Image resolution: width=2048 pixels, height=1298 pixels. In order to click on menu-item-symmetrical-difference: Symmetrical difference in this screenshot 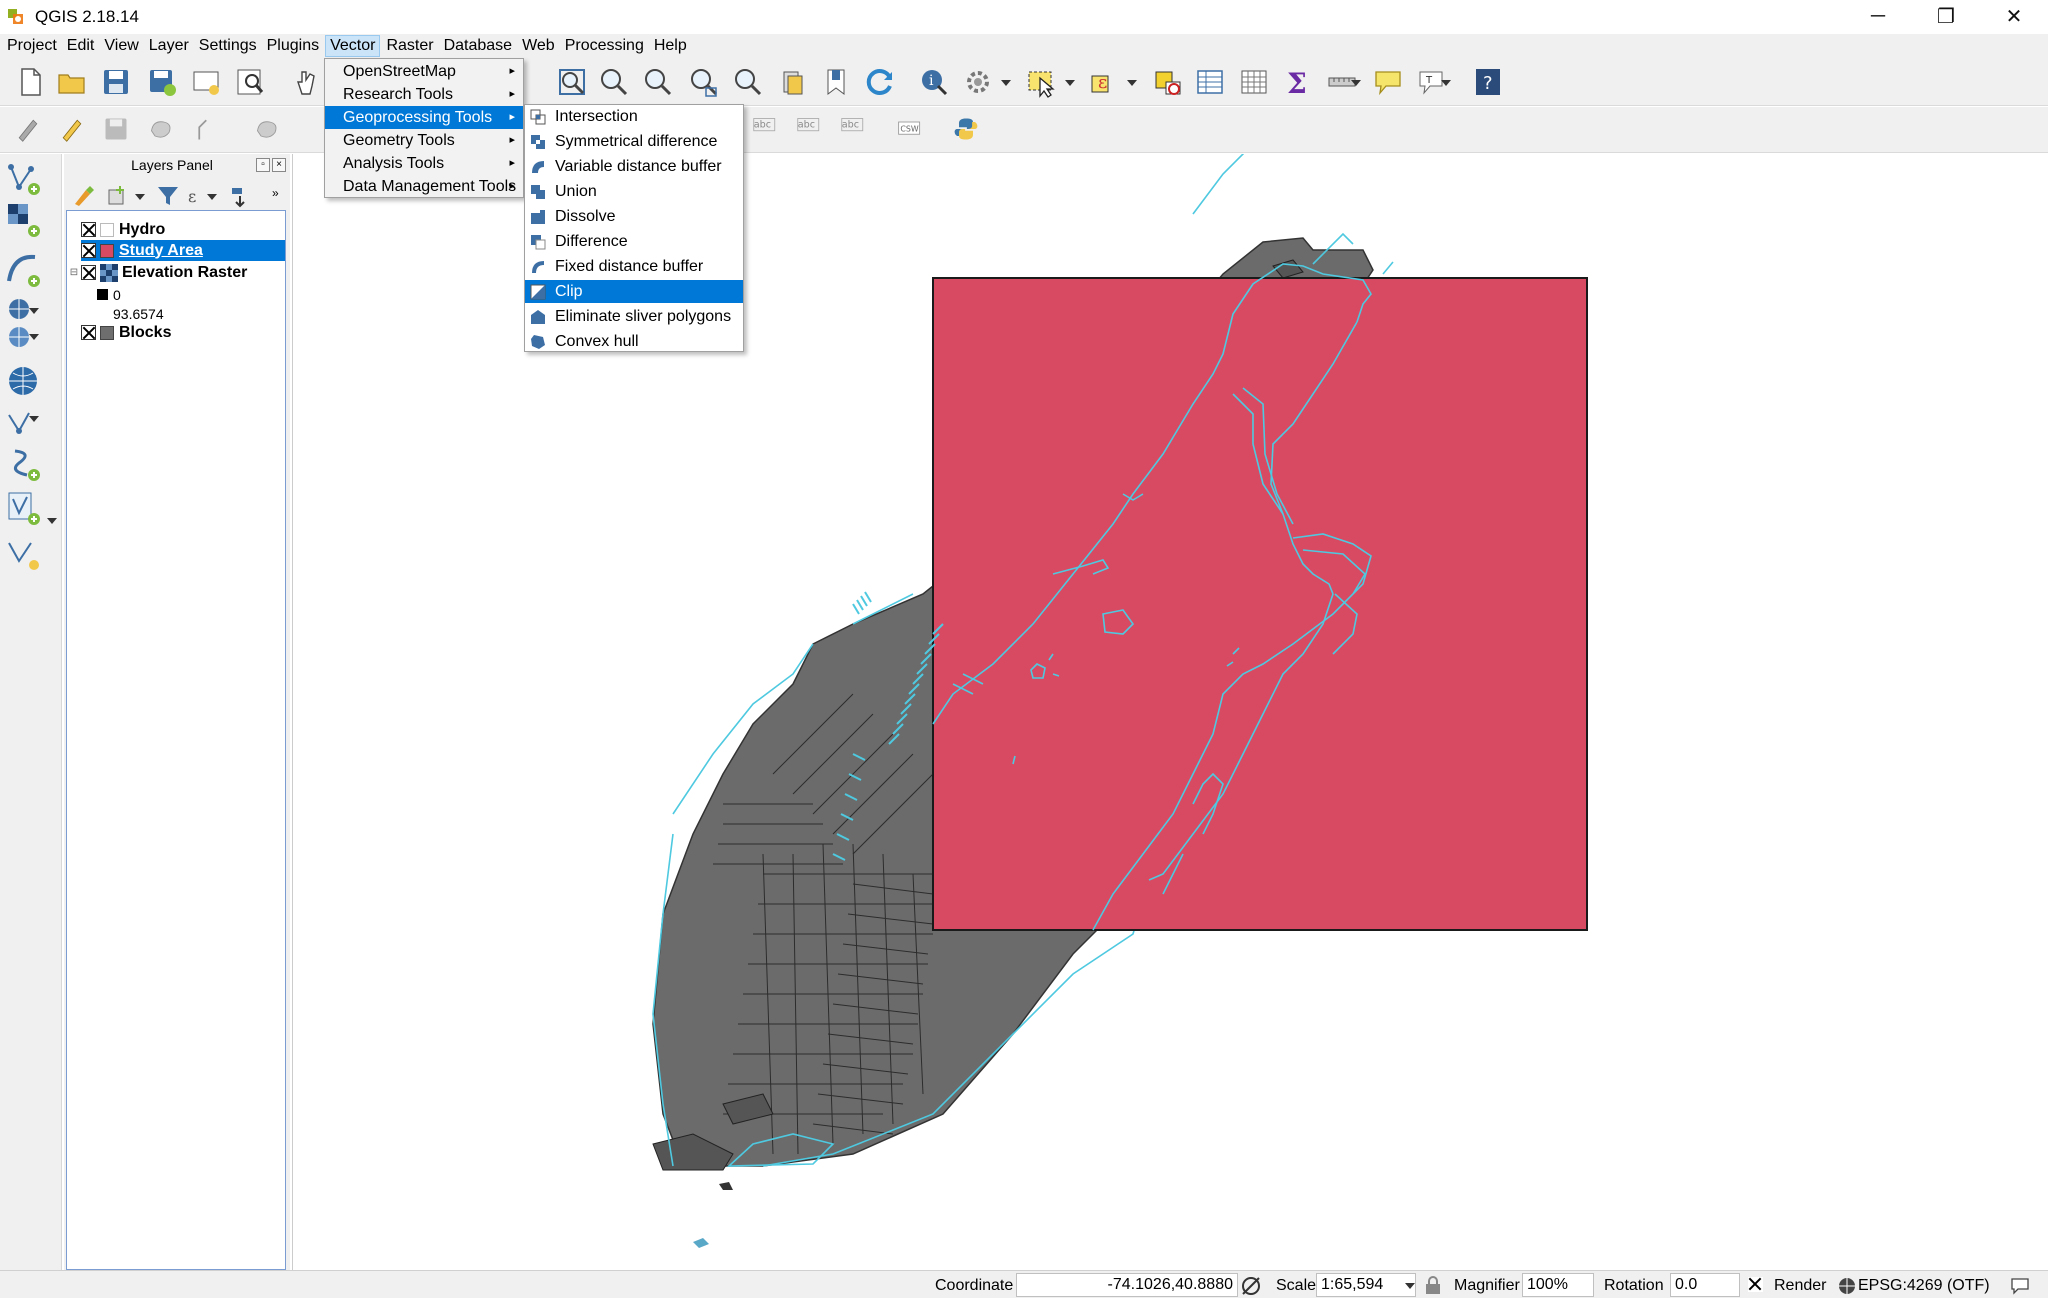, I will do `click(634, 141)`.